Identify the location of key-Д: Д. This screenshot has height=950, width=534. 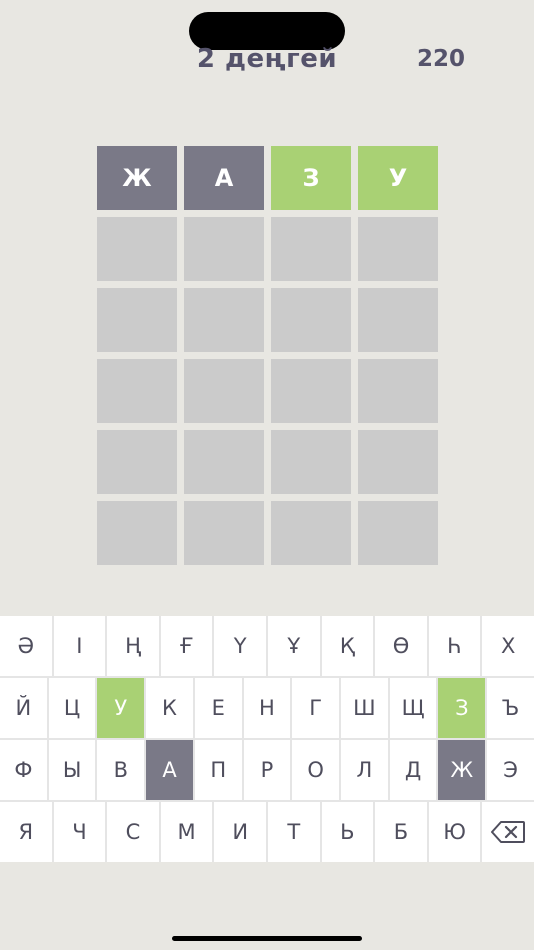
(413, 770).